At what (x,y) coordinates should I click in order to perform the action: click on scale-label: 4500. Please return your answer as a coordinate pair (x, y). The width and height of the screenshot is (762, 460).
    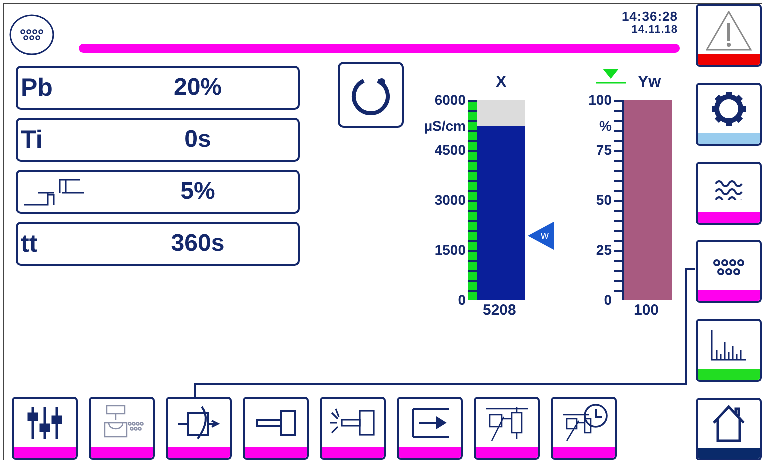
    Looking at the image, I should click on (450, 150).